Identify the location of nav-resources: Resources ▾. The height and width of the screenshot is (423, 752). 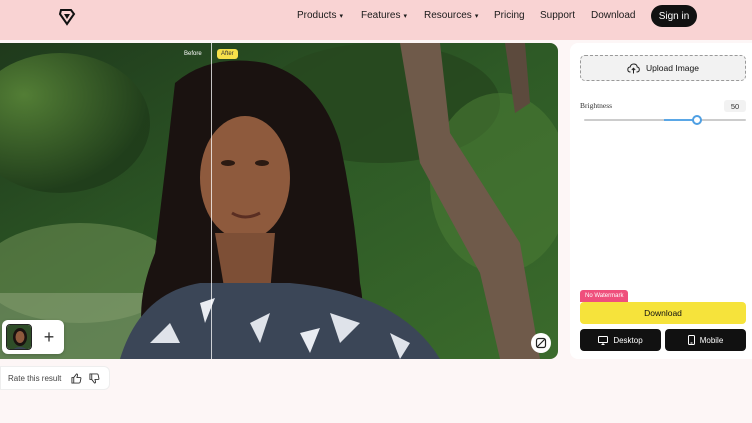
(451, 15).